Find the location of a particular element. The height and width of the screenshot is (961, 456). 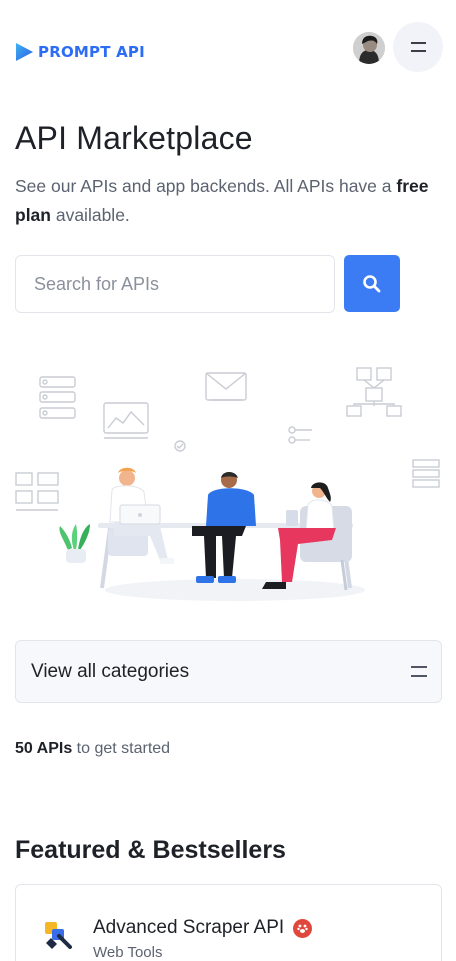

featured-title: Featured & Bestsellers is located at coordinates (150, 850).